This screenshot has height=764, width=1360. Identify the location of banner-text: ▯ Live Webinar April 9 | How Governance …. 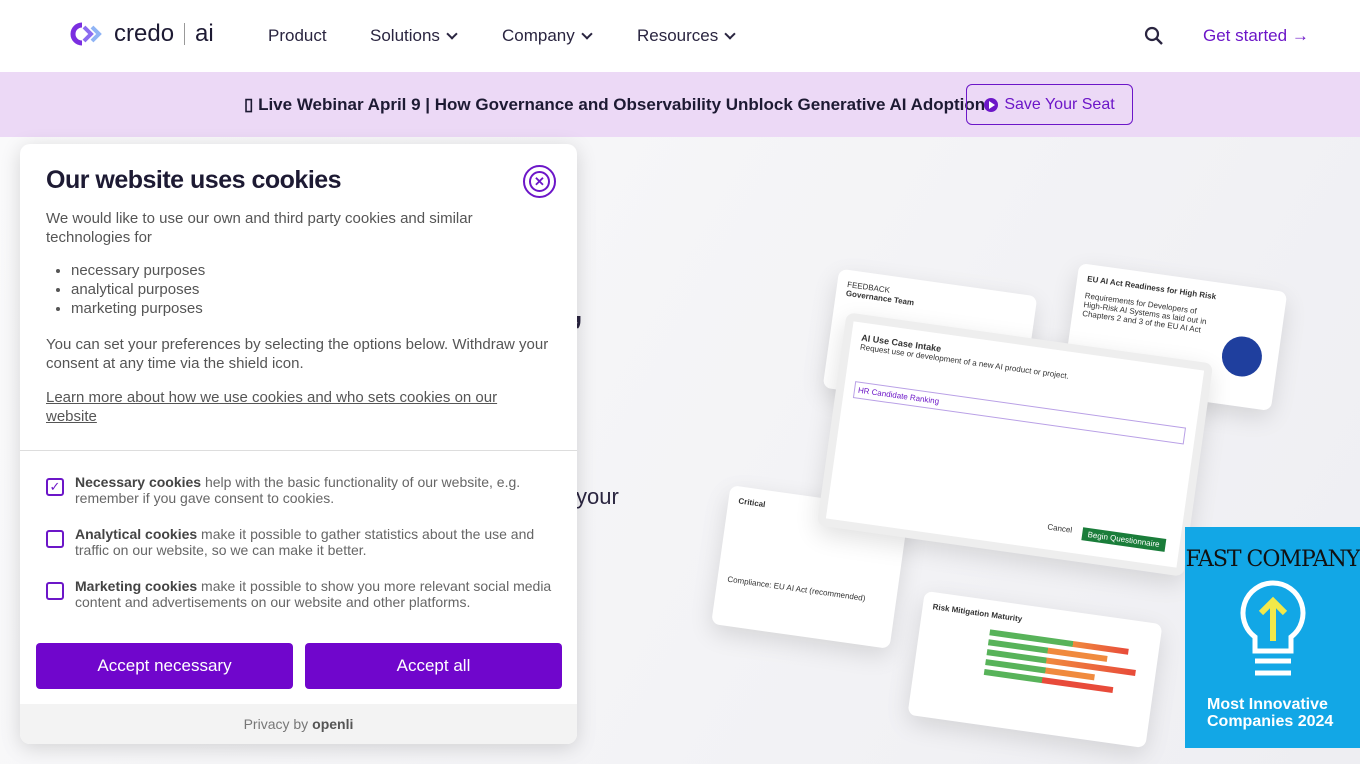
(615, 104).